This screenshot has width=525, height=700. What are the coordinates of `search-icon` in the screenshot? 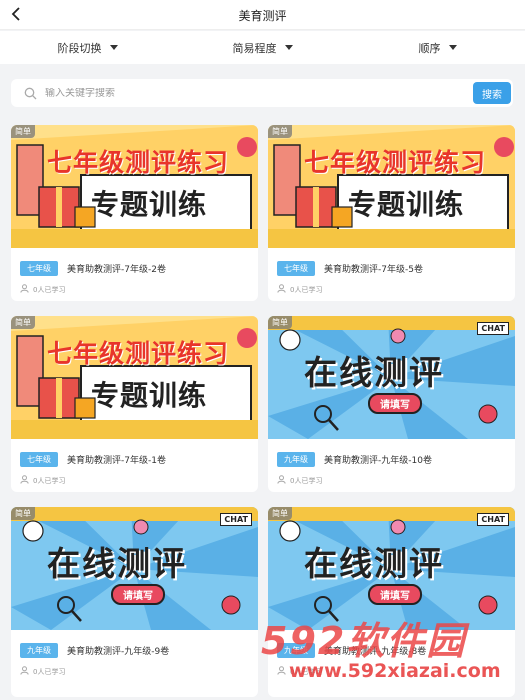 It's located at (30, 93).